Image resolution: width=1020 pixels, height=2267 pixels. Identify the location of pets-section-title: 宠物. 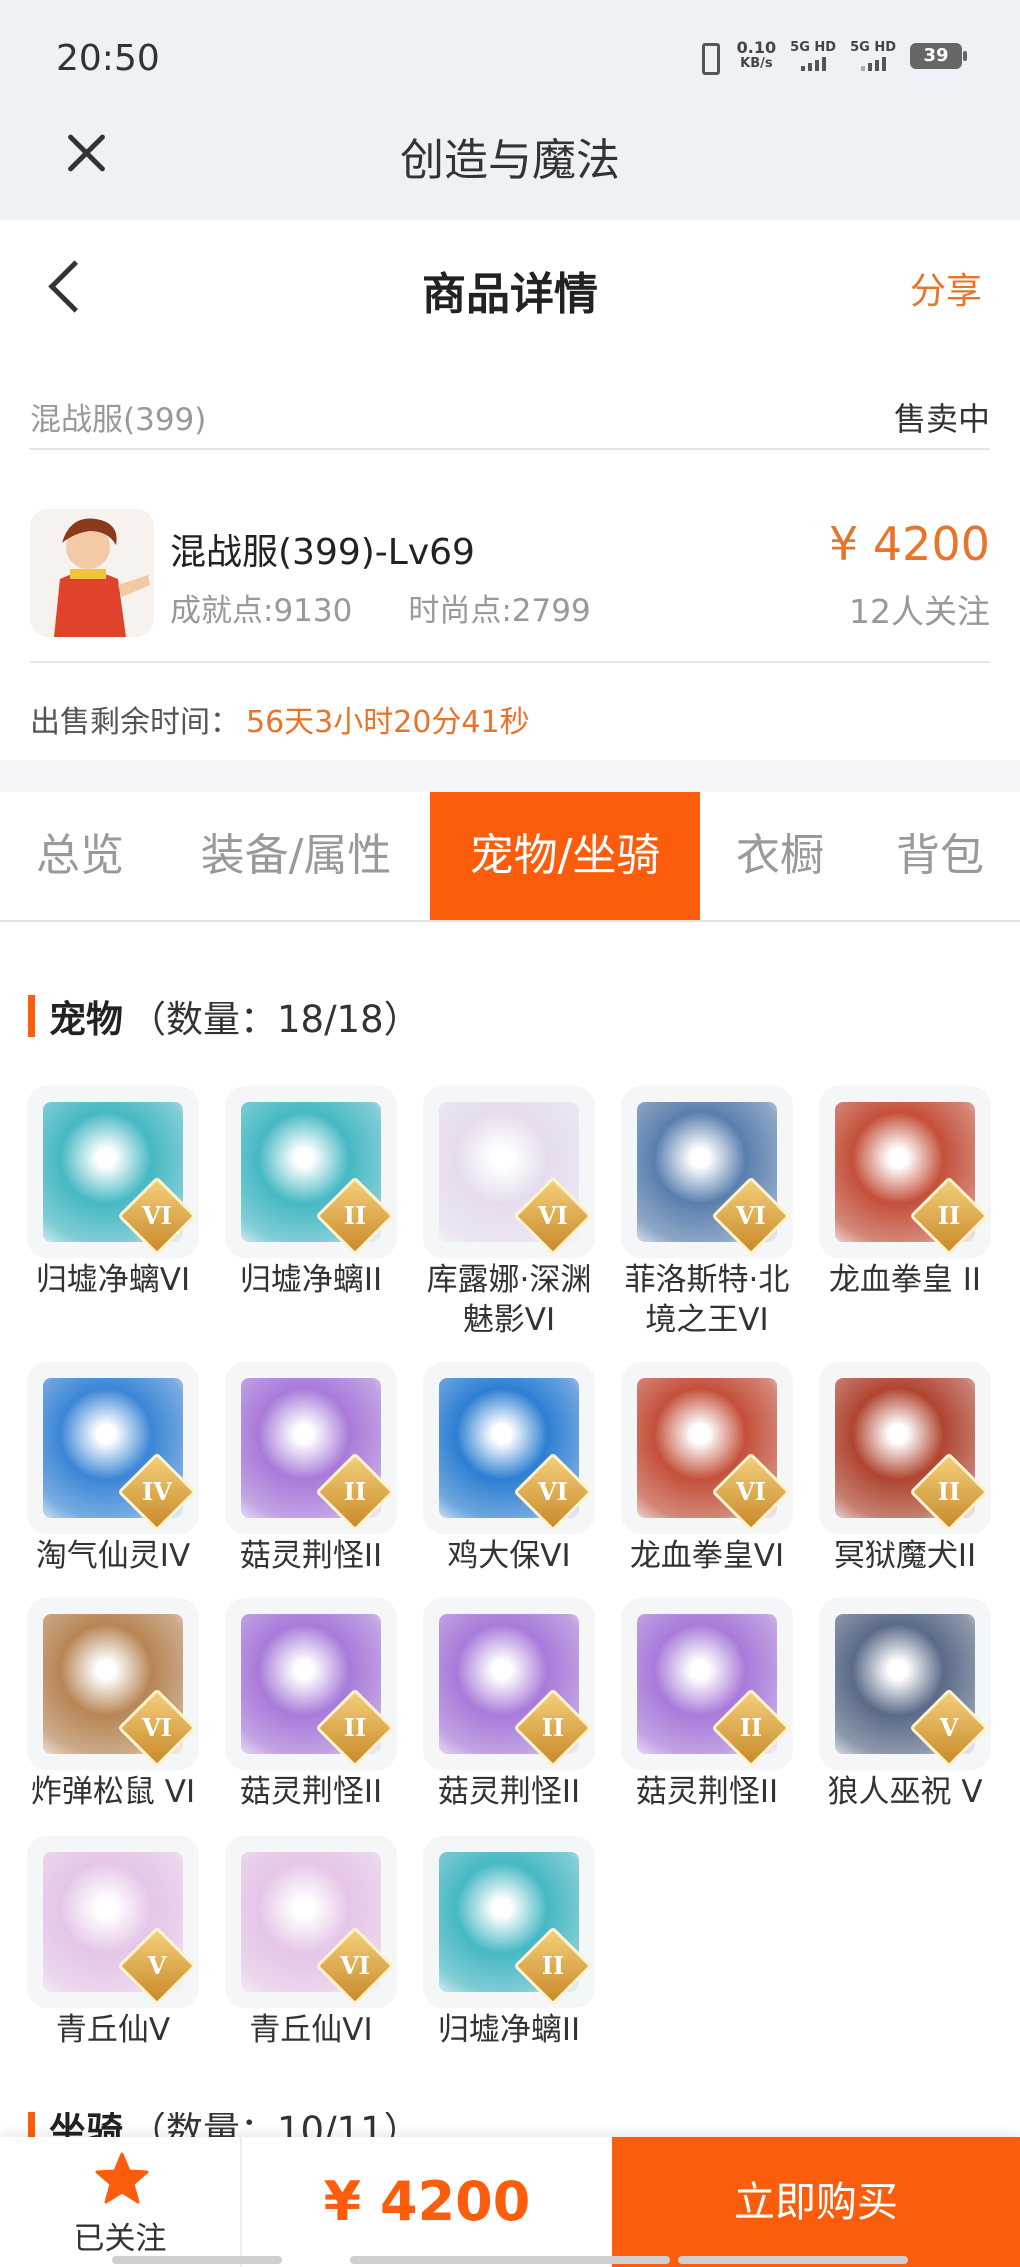
(86, 1019).